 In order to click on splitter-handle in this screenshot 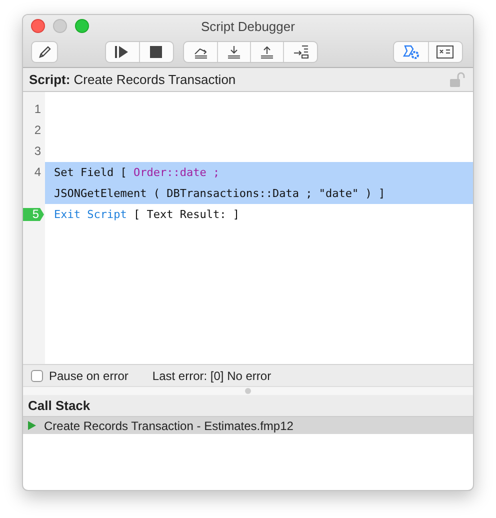, I will do `click(248, 391)`.